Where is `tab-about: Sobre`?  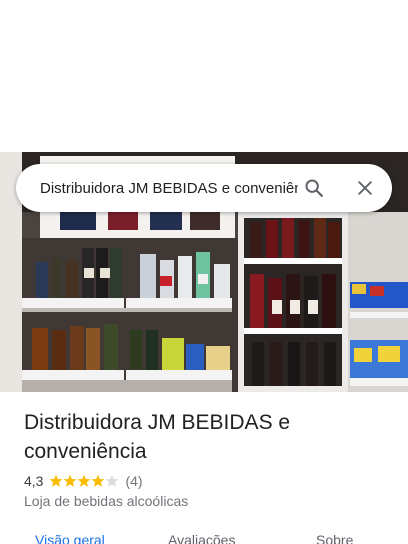 tab-about: Sobre is located at coordinates (334, 538).